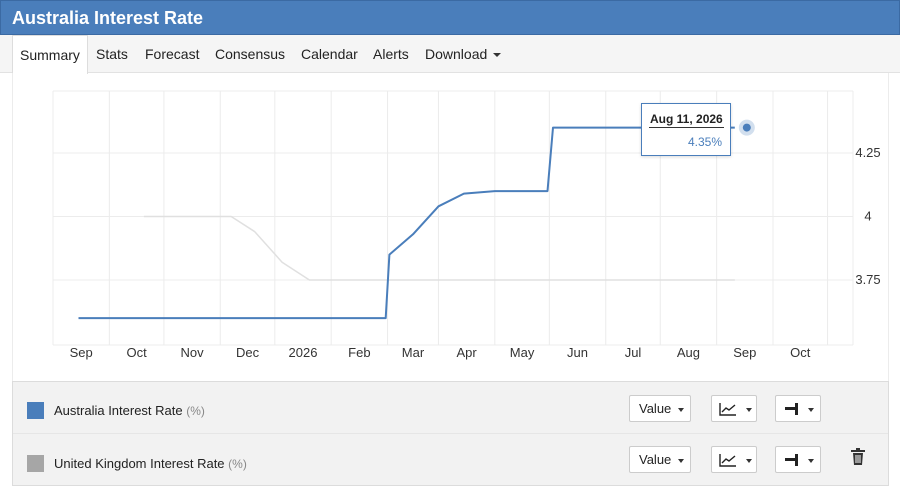  I want to click on x-tick-label: Feb, so click(359, 352).